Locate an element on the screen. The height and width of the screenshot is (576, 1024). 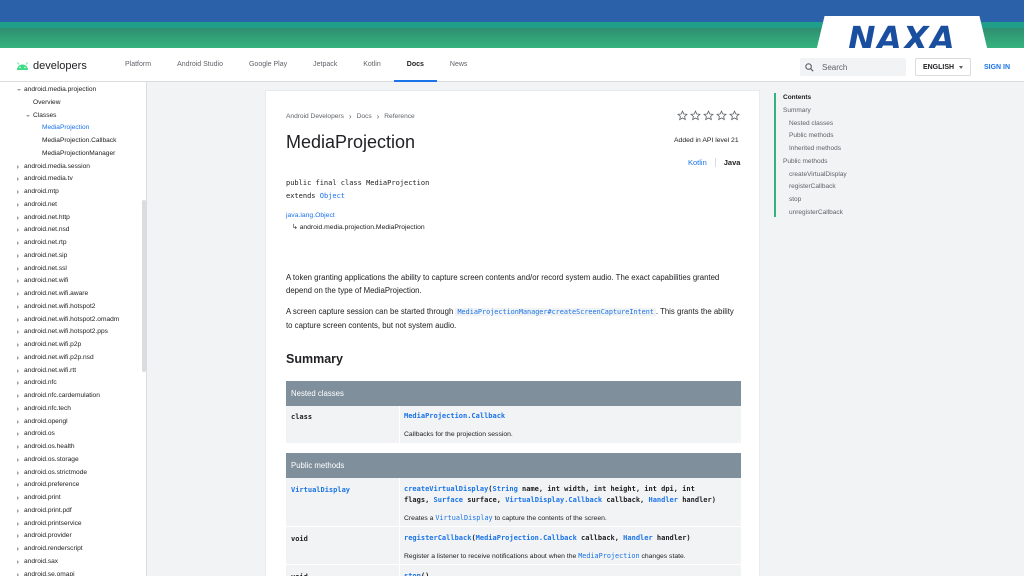
nested-class-type: class is located at coordinates (302, 417).